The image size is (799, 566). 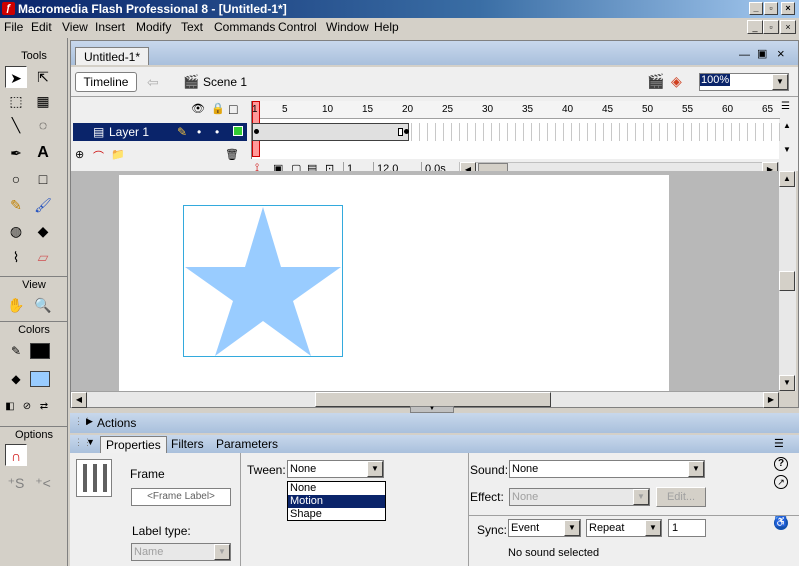 I want to click on insert-layer-icon: ⊕, so click(x=79, y=154).